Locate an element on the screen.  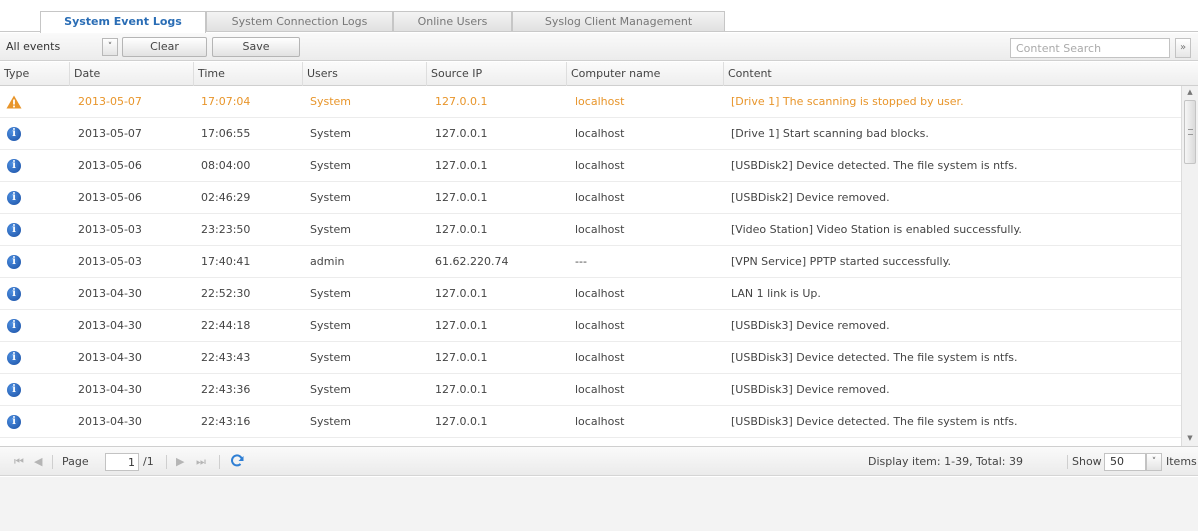
event-filter-select: All events ˅ is located at coordinates (62, 47).